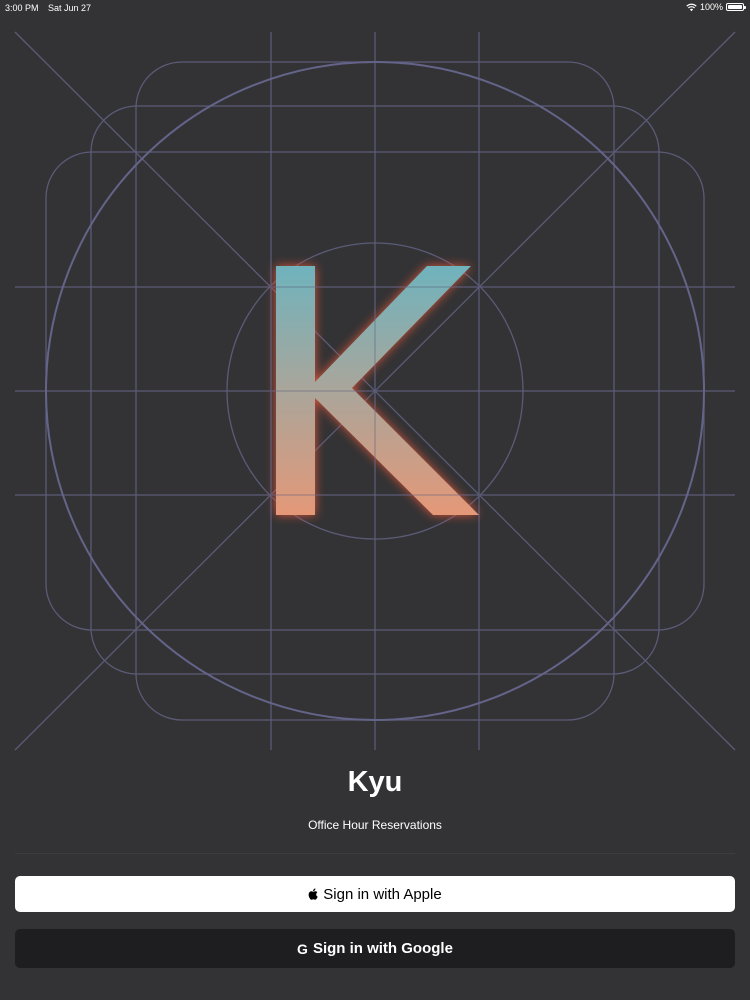 This screenshot has width=750, height=1000. I want to click on google-button-label: Sign in with Google, so click(382, 948).